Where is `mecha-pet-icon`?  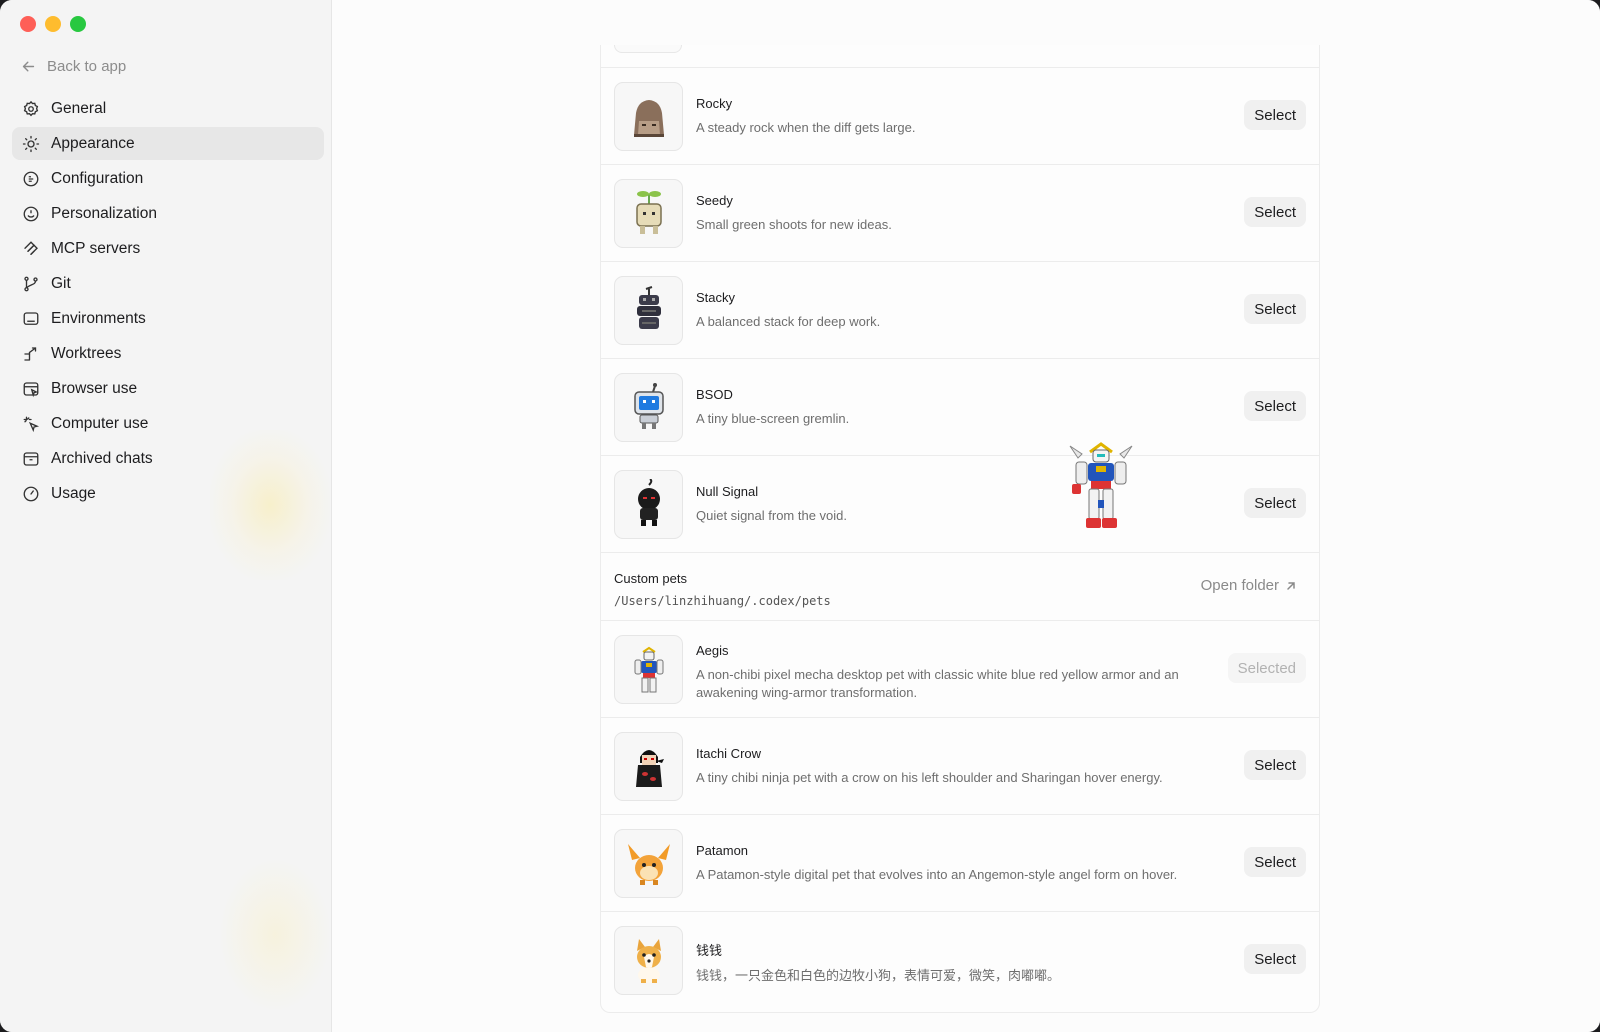
mecha-pet-icon is located at coordinates (648, 669).